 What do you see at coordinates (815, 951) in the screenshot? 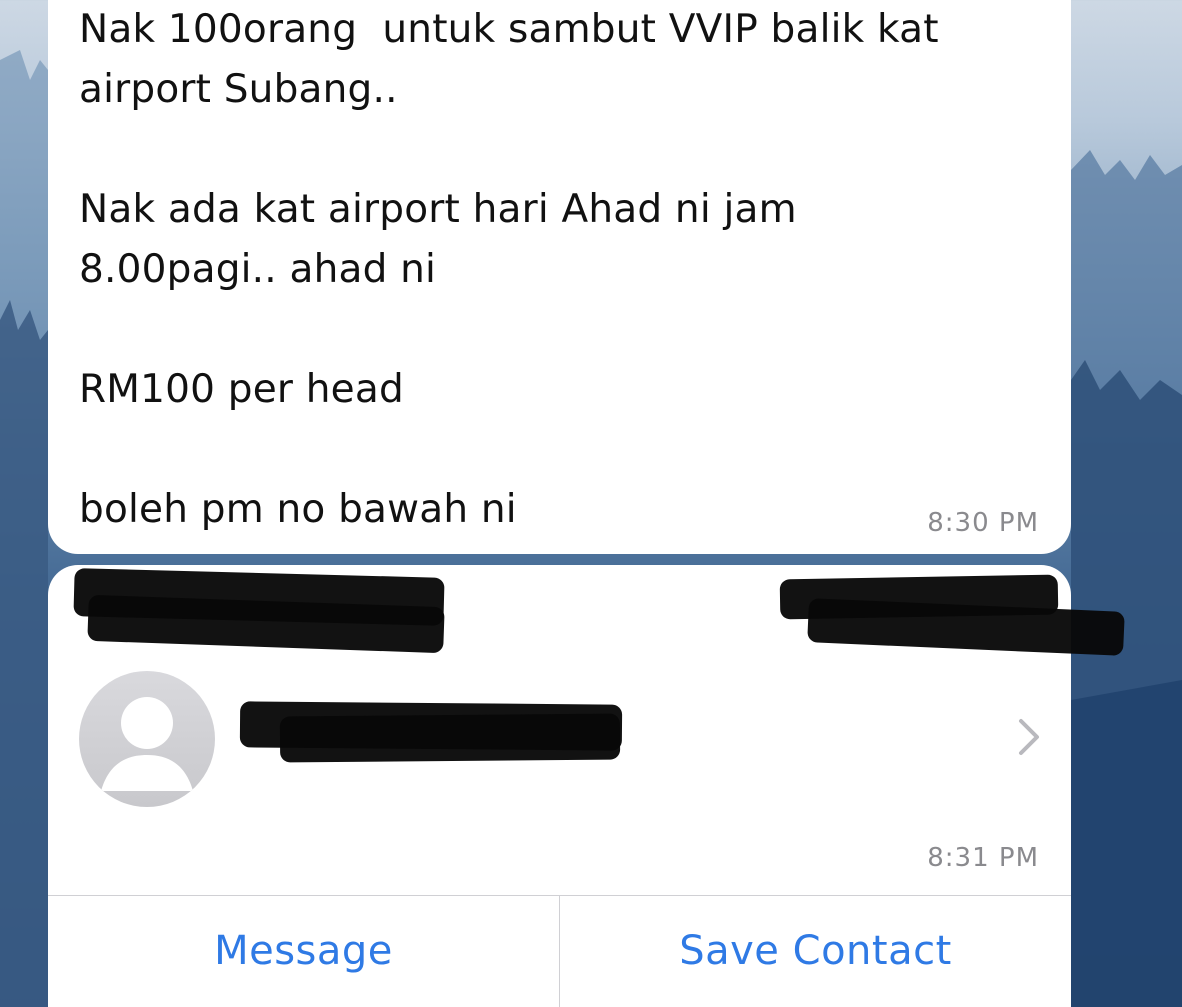
I see `save-contact-button: Save Contact` at bounding box center [815, 951].